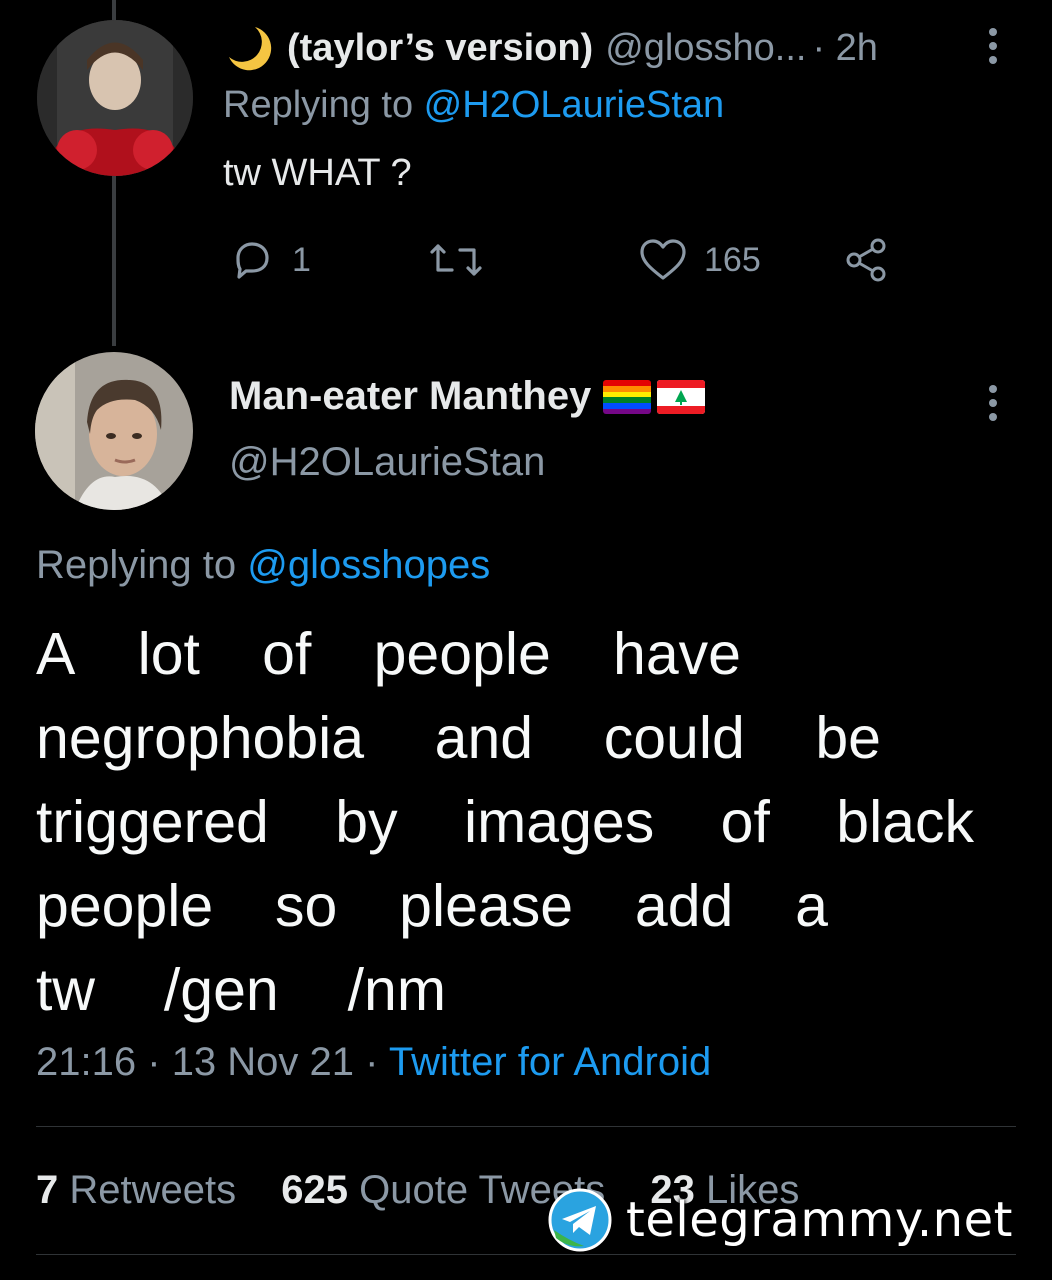 The height and width of the screenshot is (1280, 1052). Describe the element at coordinates (250, 49) in the screenshot. I see `crescent-moon-icon` at that location.